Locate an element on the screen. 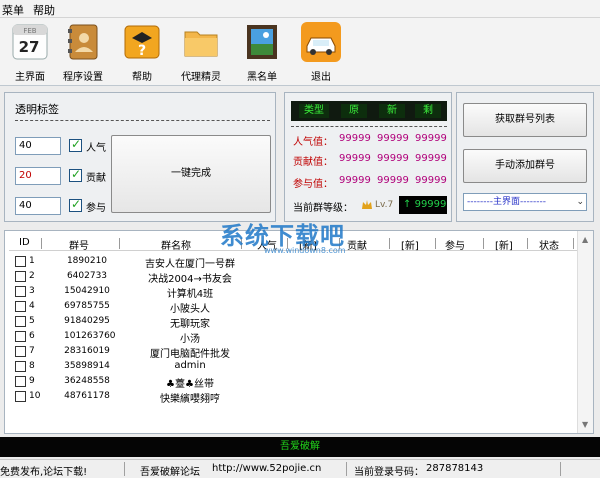  blacklist-button: 黑名单 is located at coordinates (262, 53).